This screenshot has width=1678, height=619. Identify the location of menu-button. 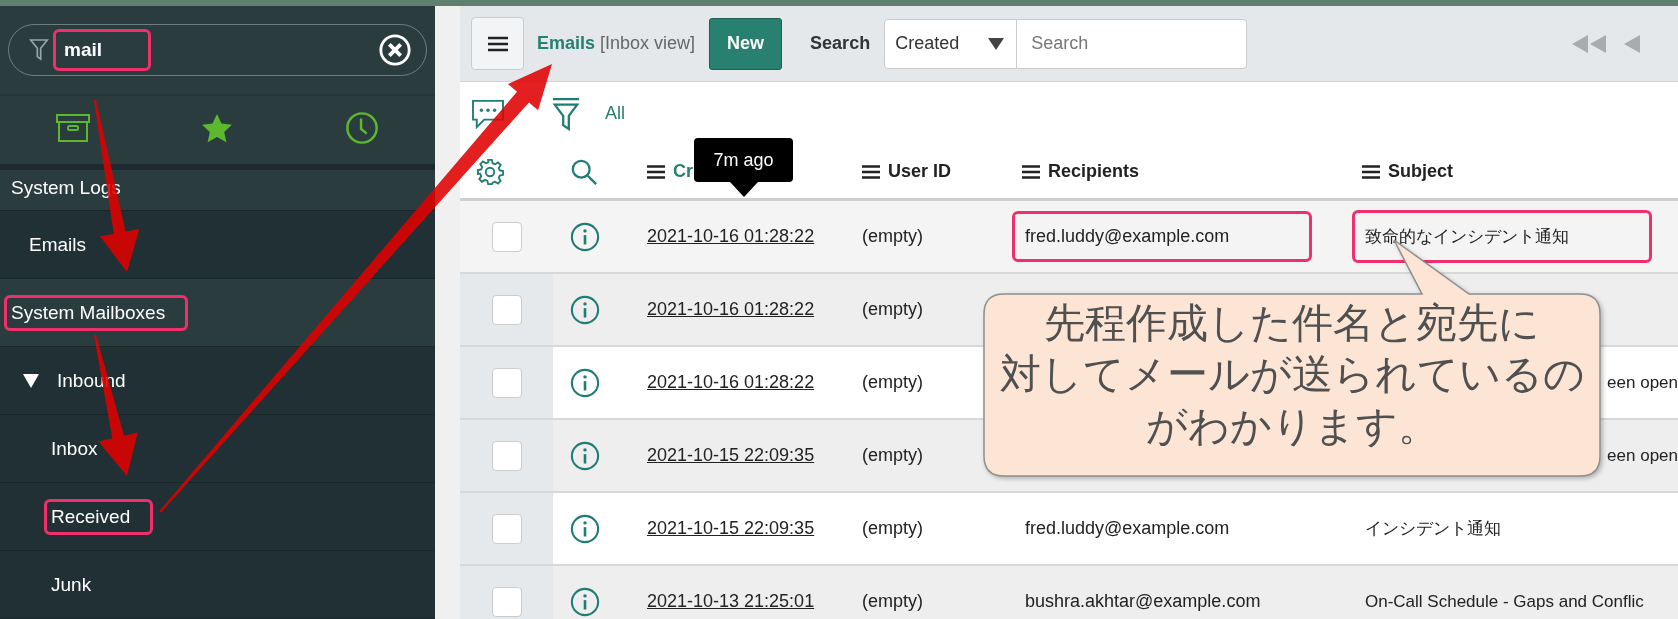
(497, 43).